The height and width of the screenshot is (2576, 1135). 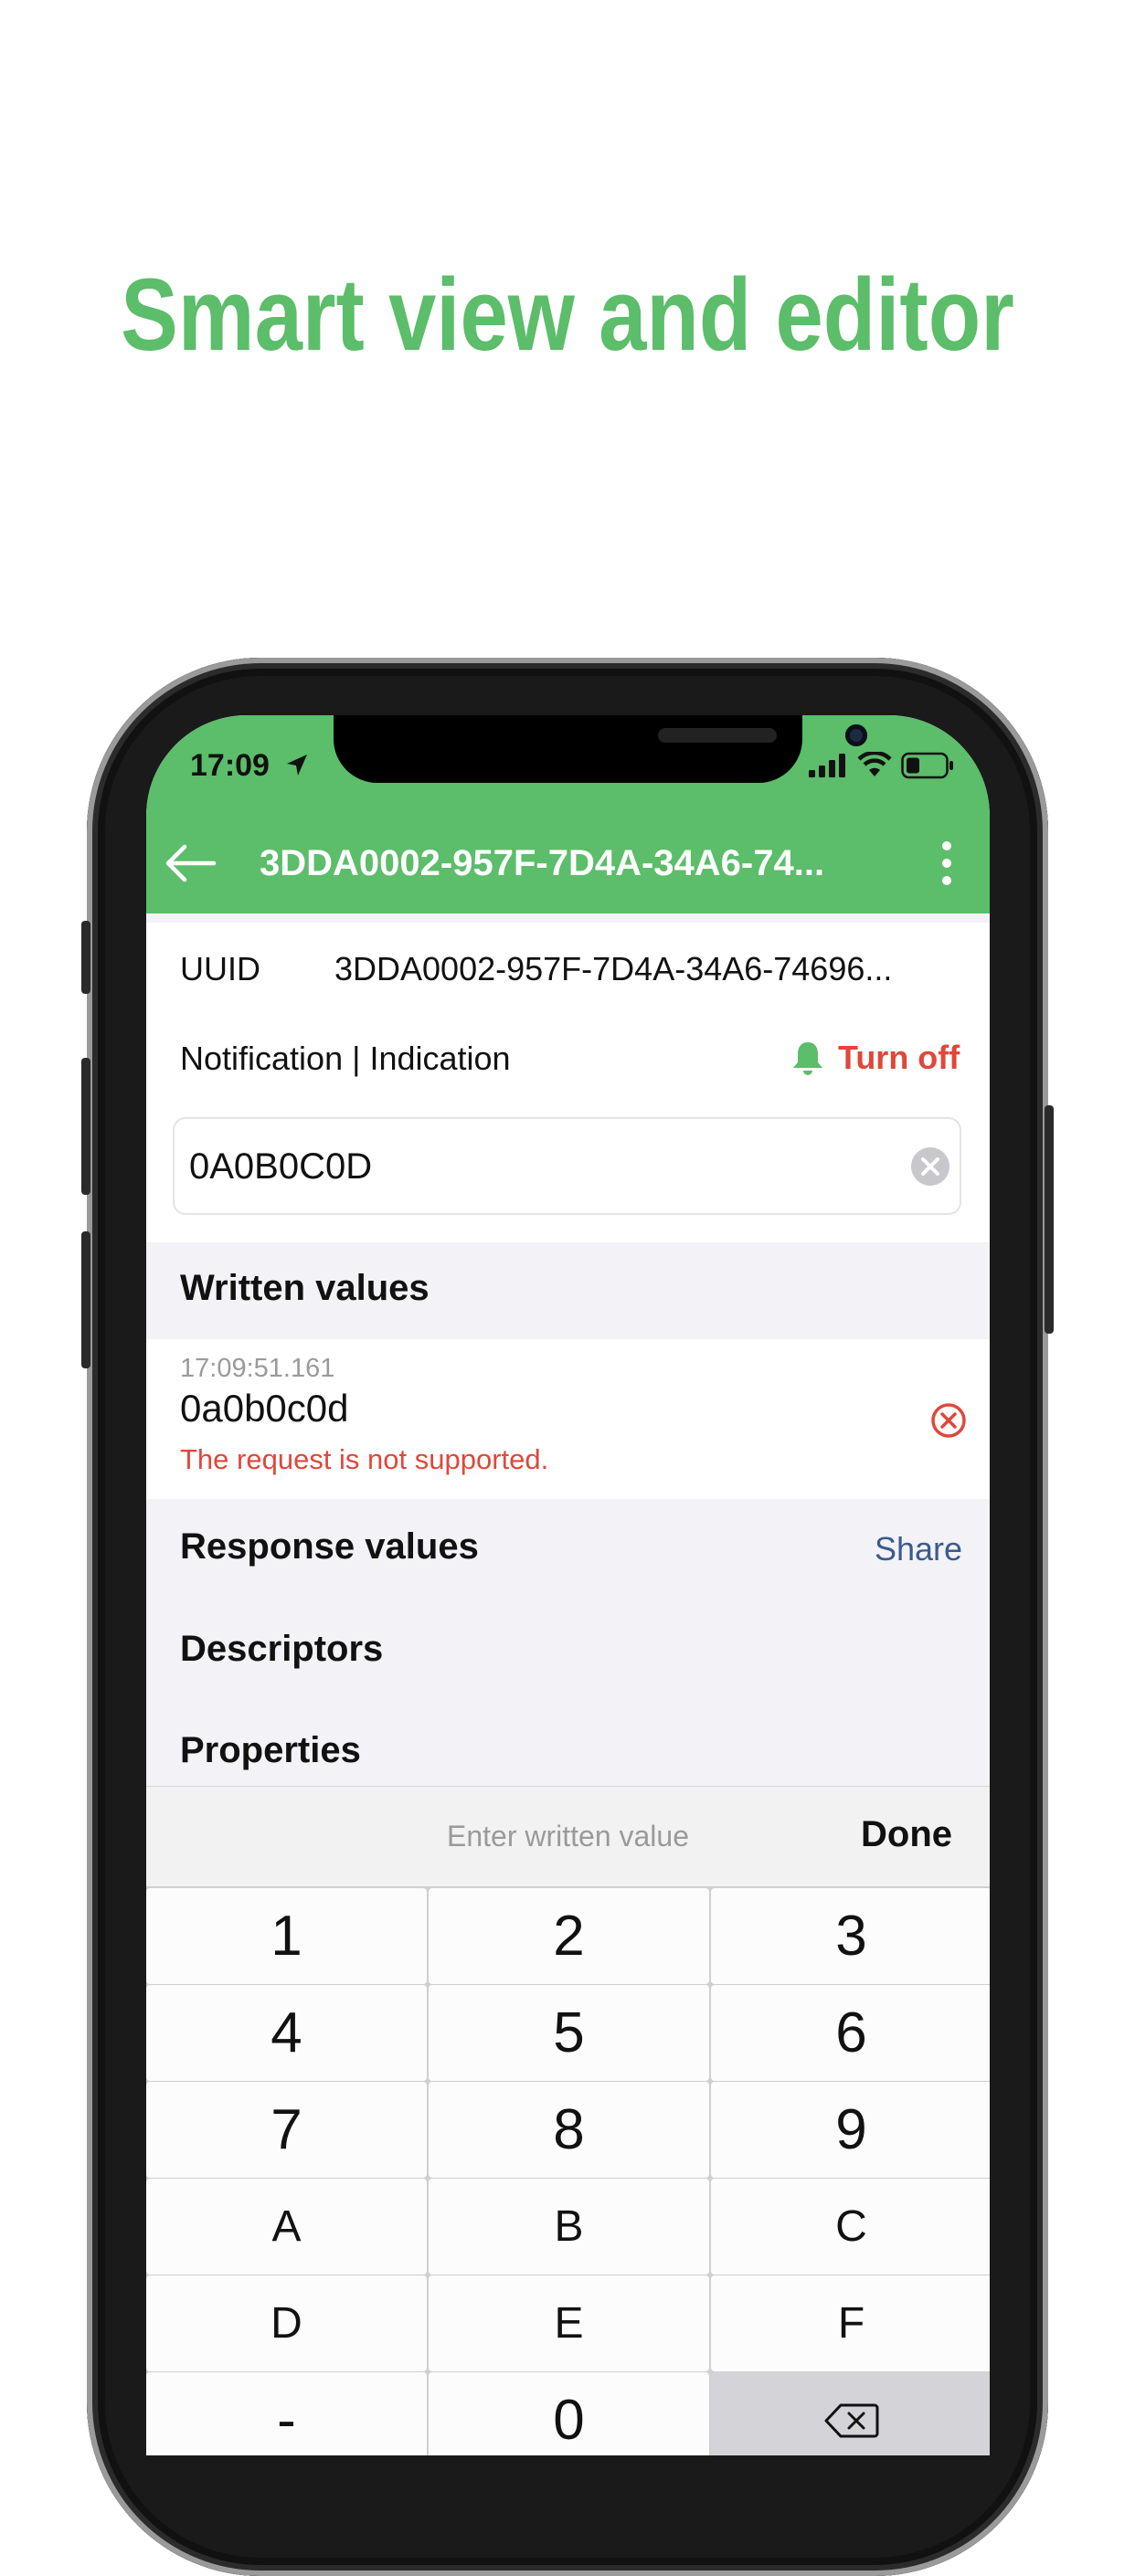 I want to click on mute-switch, so click(x=85, y=957).